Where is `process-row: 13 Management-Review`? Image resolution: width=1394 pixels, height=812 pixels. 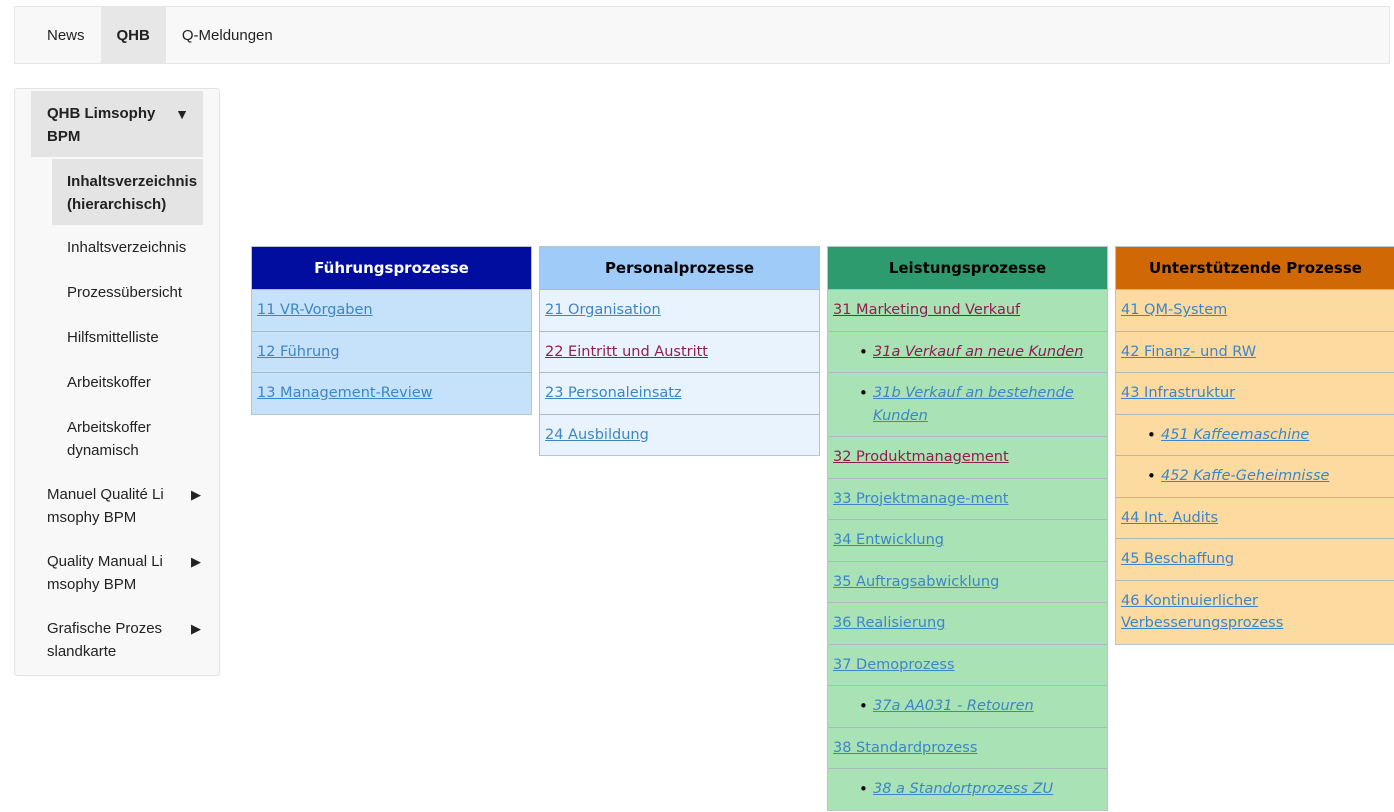
process-row: 13 Management-Review is located at coordinates (391, 393).